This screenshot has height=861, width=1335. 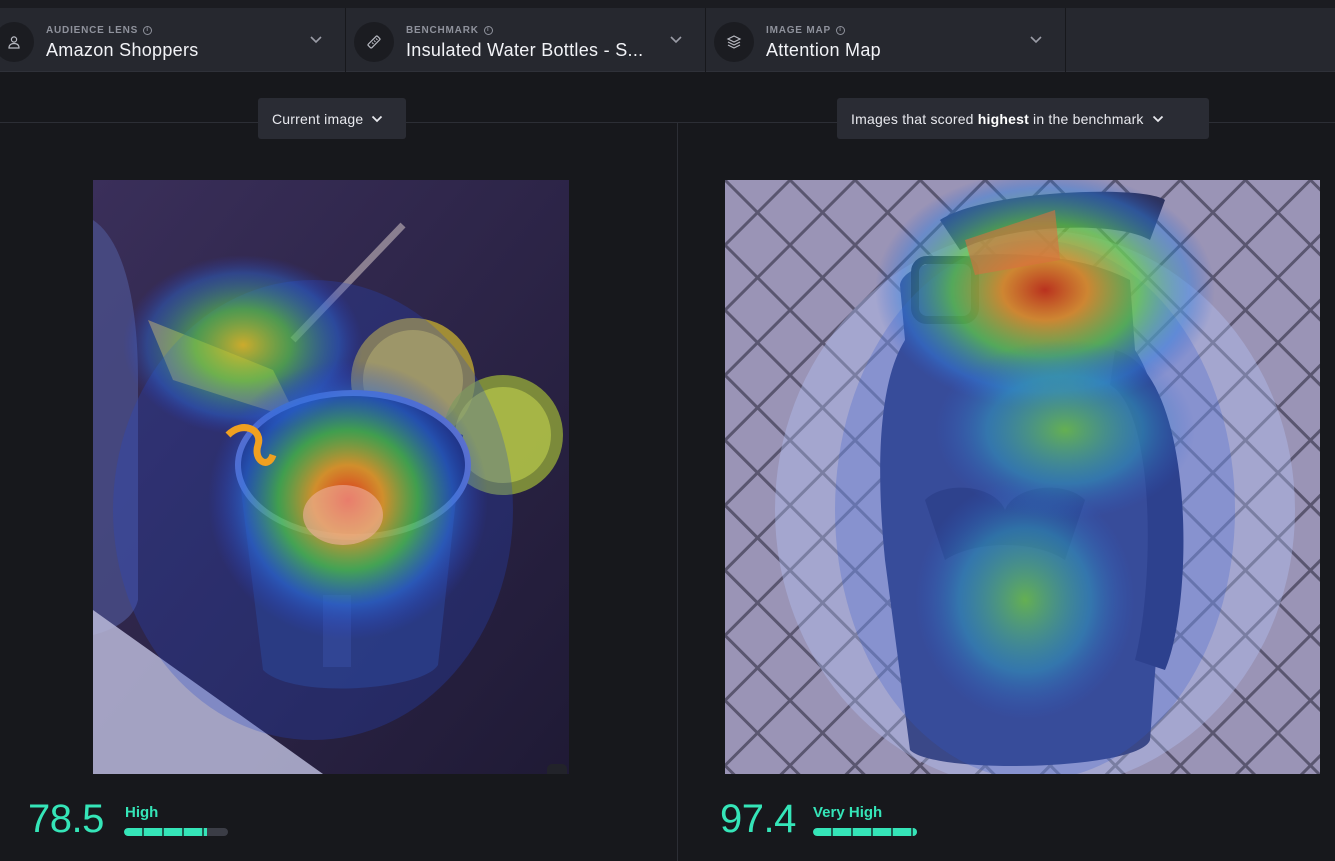 What do you see at coordinates (667, 4) in the screenshot?
I see `top-strip` at bounding box center [667, 4].